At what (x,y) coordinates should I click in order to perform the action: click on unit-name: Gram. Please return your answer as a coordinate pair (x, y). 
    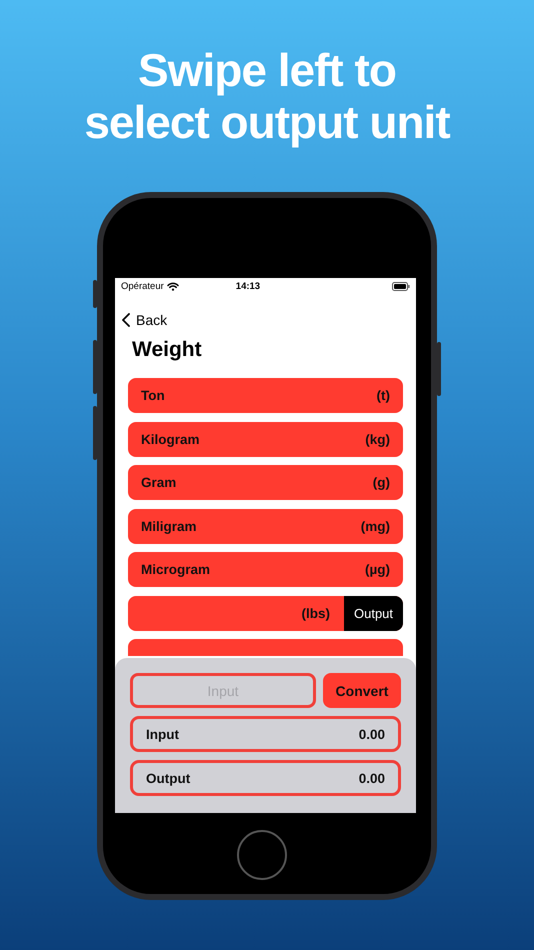
    Looking at the image, I should click on (158, 482).